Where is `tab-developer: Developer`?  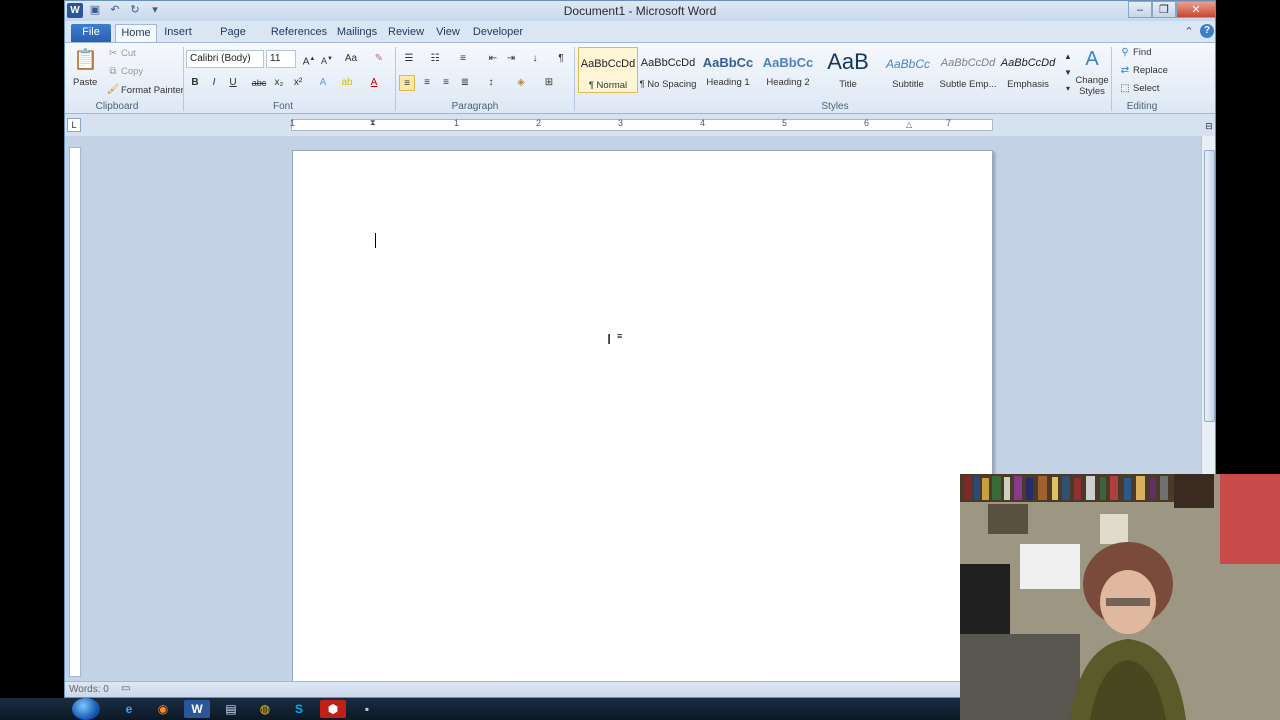 tab-developer: Developer is located at coordinates (498, 33).